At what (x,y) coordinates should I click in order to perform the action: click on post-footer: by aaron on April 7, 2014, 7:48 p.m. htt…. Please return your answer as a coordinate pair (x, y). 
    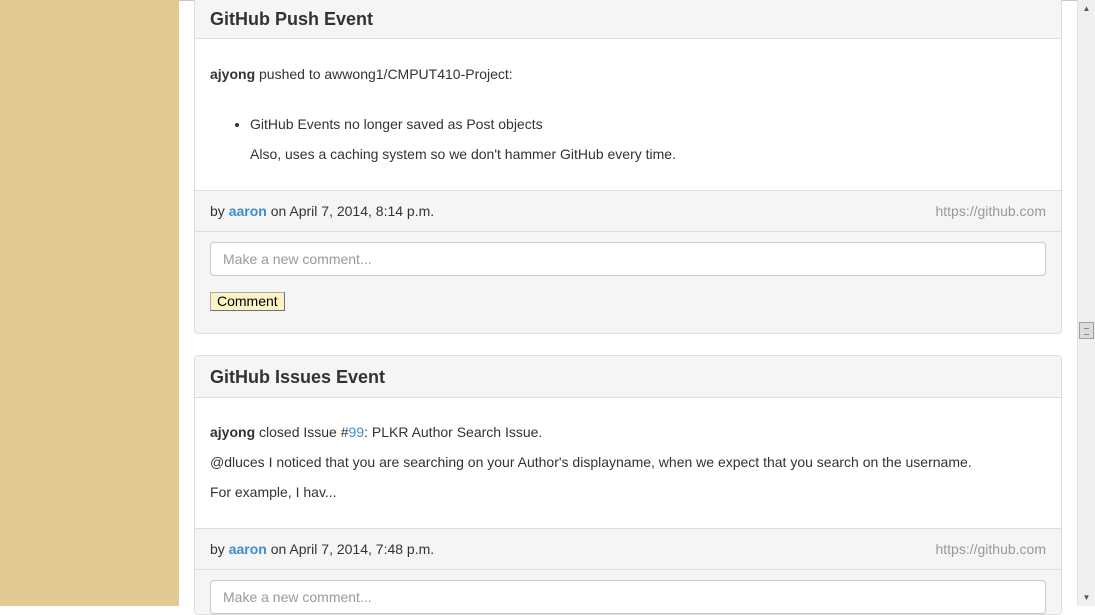
    Looking at the image, I should click on (628, 548).